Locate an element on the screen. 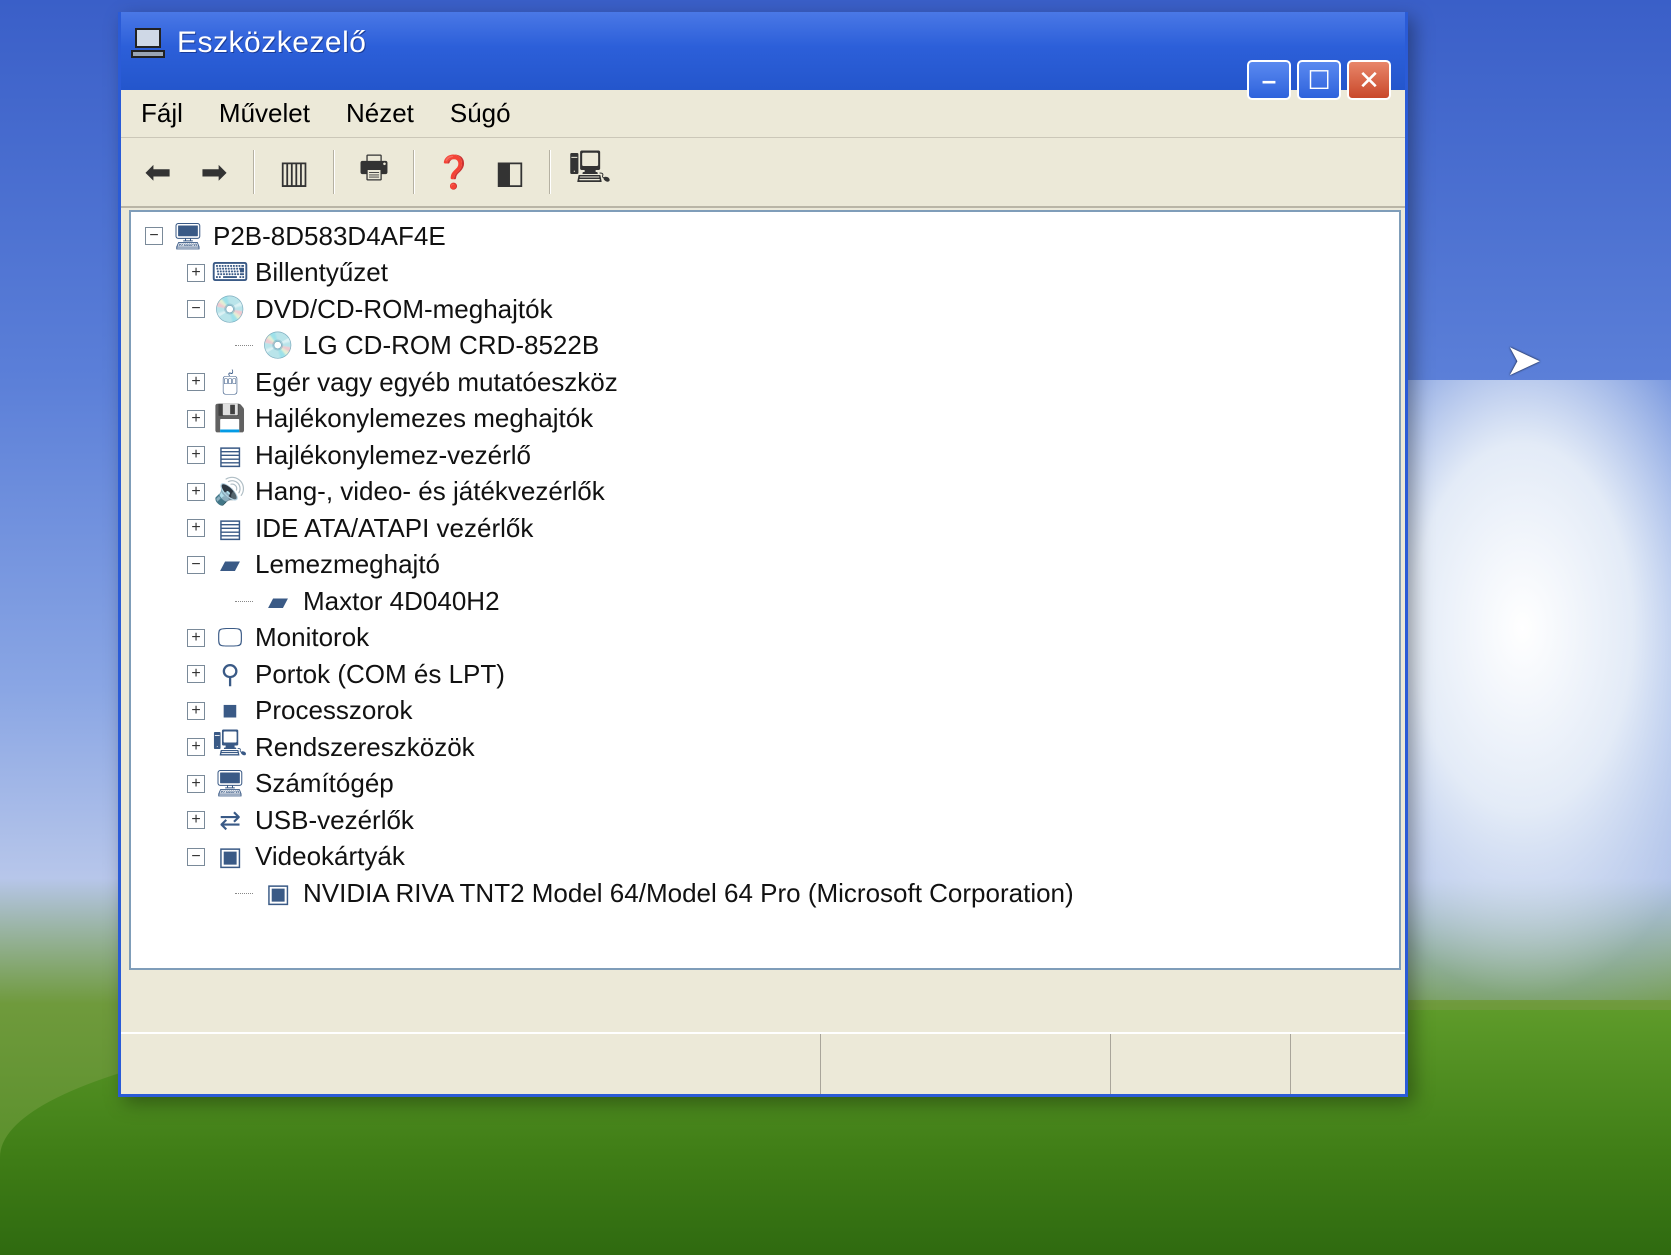 This screenshot has height=1255, width=1671. status-bar is located at coordinates (763, 1063).